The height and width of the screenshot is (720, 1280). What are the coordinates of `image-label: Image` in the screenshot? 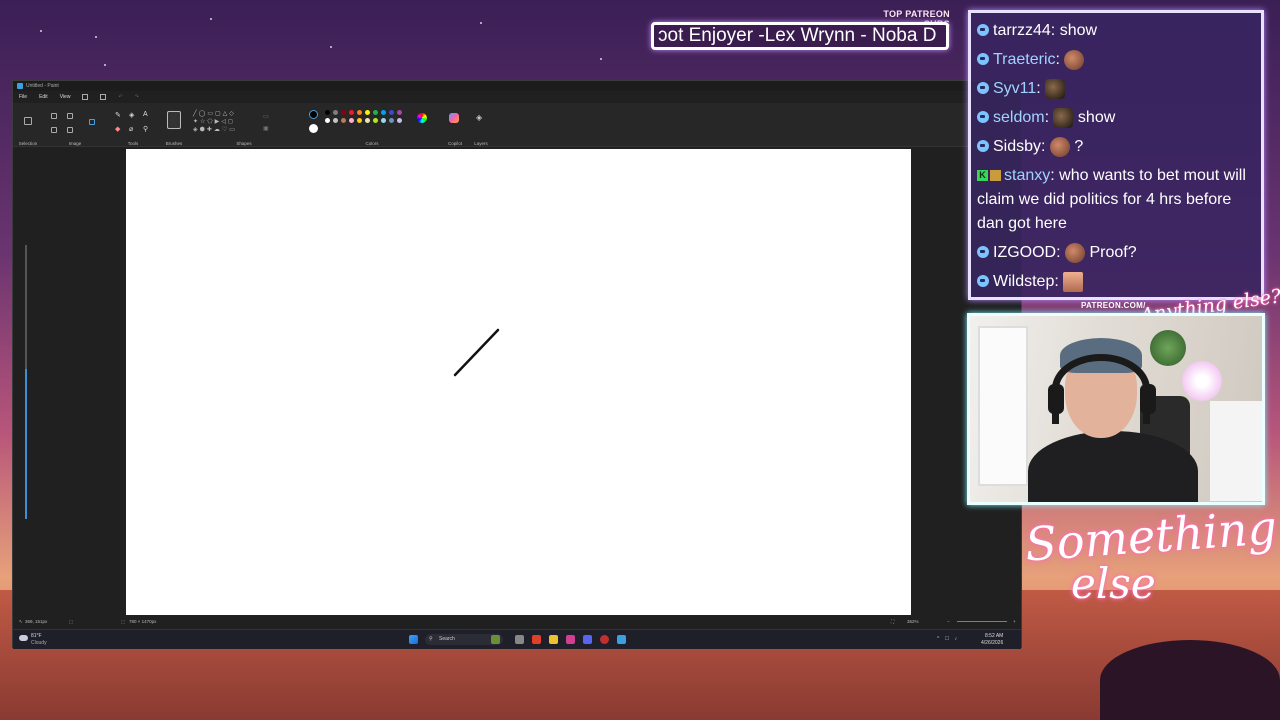 It's located at (75, 143).